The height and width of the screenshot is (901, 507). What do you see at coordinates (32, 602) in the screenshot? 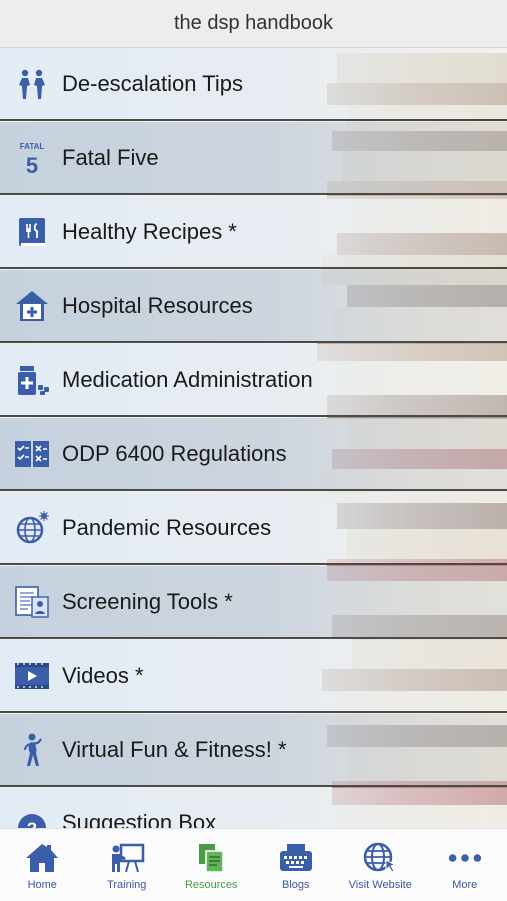
I see `document-screening-icon` at bounding box center [32, 602].